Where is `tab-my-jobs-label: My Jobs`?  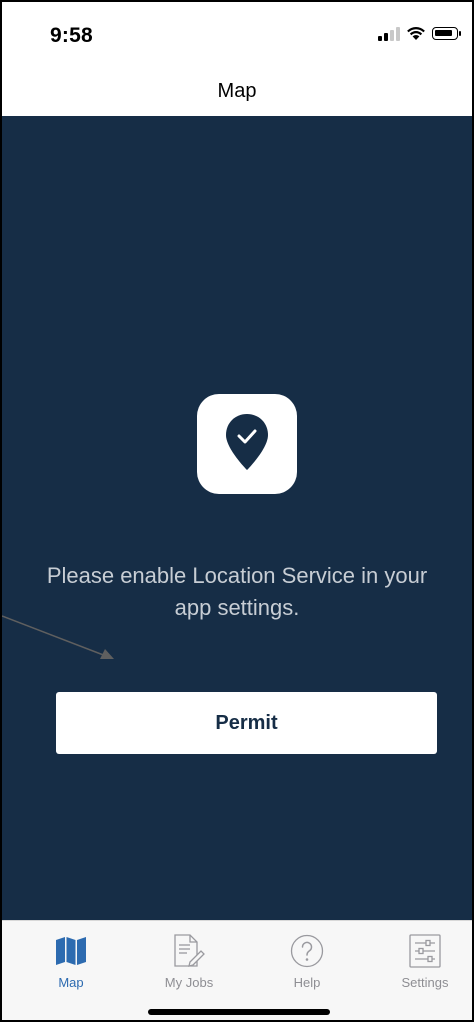 tab-my-jobs-label: My Jobs is located at coordinates (189, 982).